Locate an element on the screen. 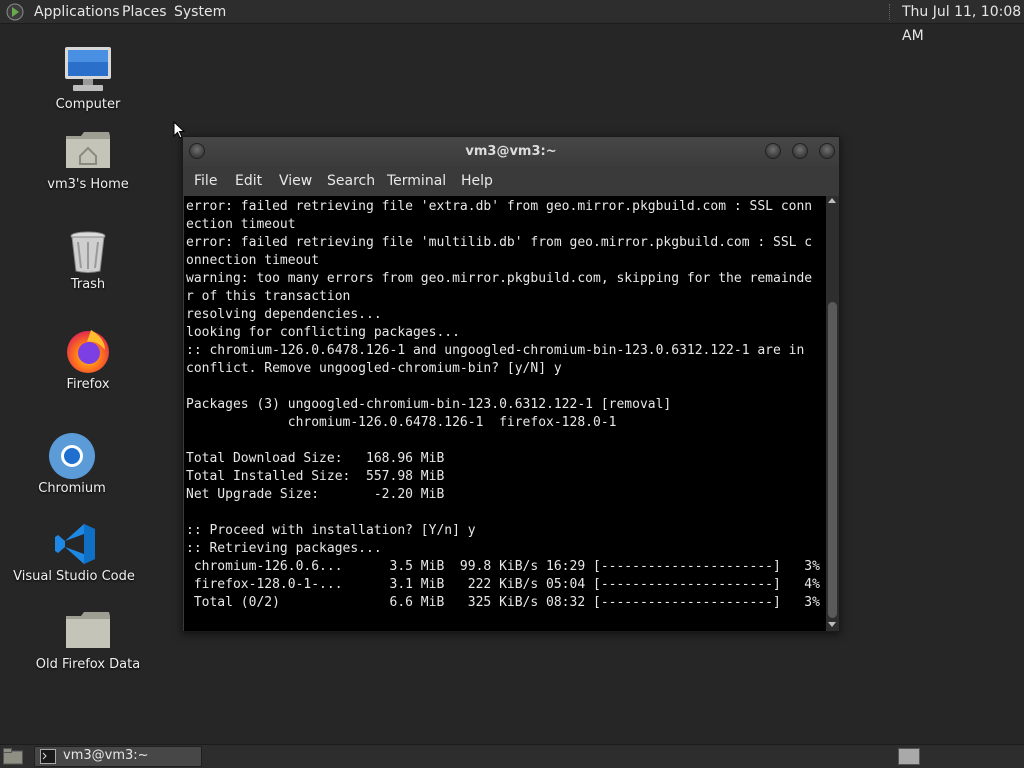 The image size is (1024, 768). taskbar-terminal-button: vm3@vm3:~ is located at coordinates (118, 756).